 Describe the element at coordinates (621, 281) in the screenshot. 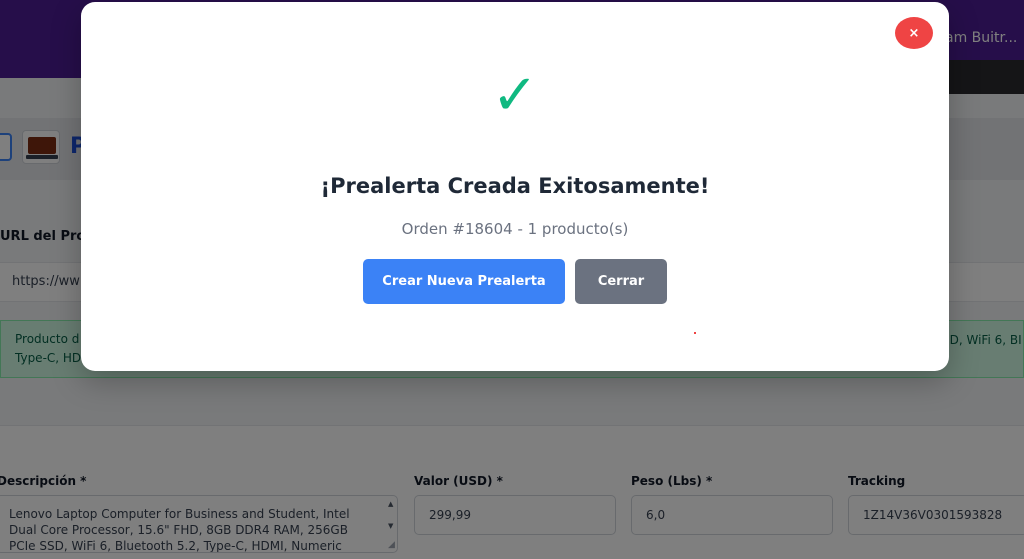

I see `close-button: Cerrar` at that location.